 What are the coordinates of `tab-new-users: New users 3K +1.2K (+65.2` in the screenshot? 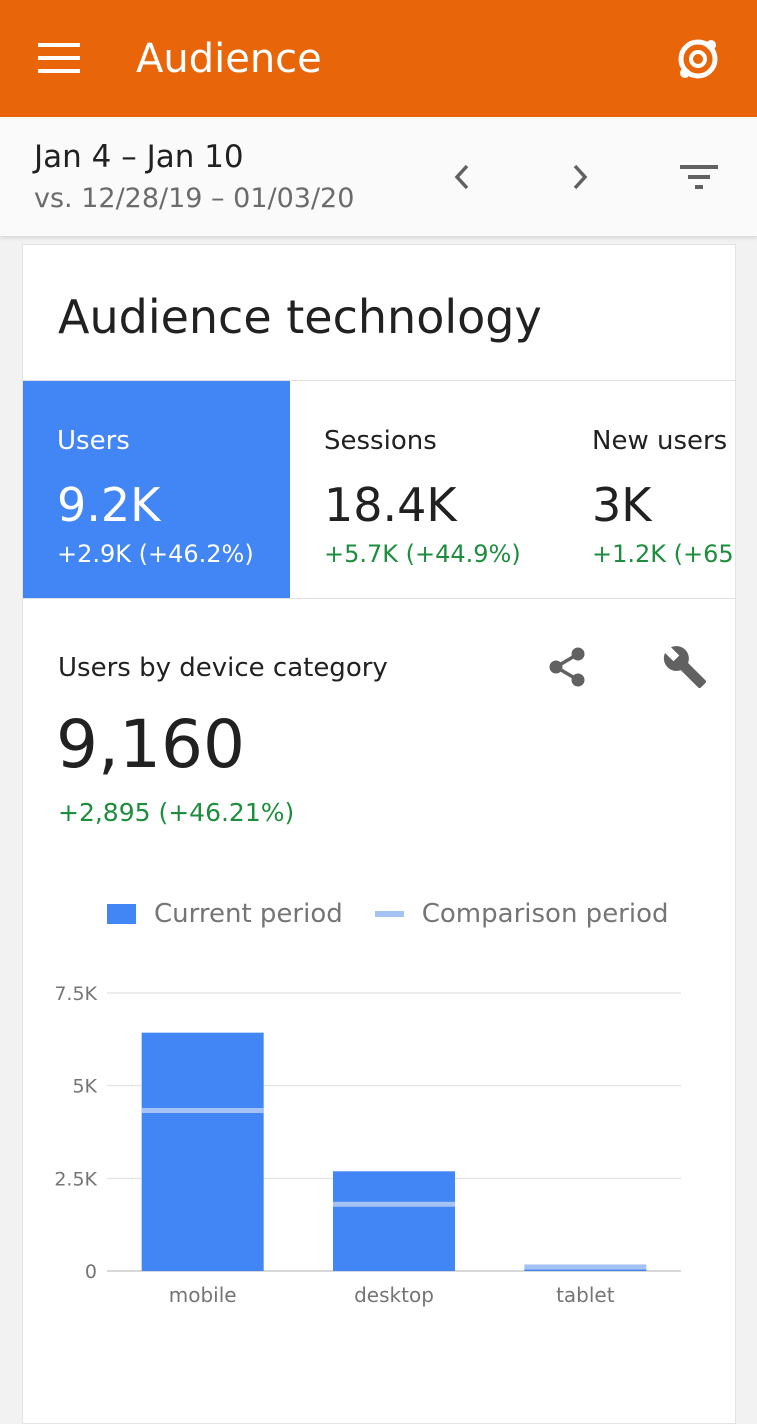 It's located at (646, 489).